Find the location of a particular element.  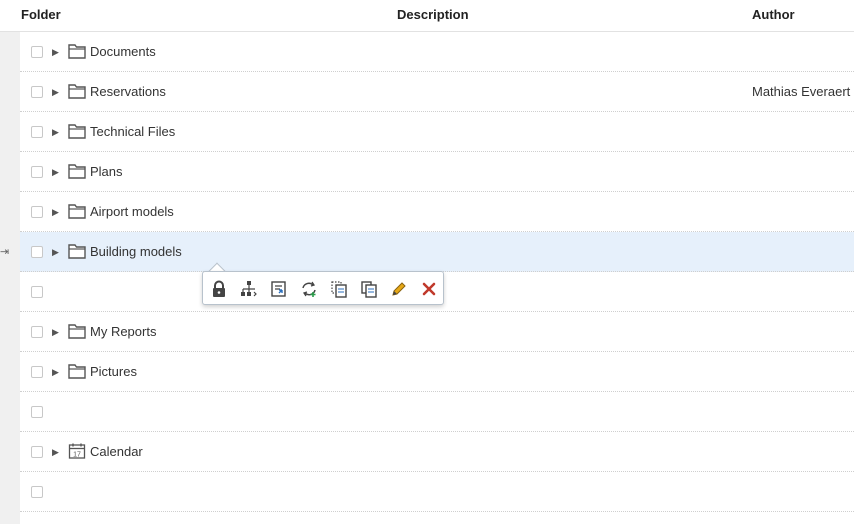

table-row: ▶ Pictures is located at coordinates (437, 372).